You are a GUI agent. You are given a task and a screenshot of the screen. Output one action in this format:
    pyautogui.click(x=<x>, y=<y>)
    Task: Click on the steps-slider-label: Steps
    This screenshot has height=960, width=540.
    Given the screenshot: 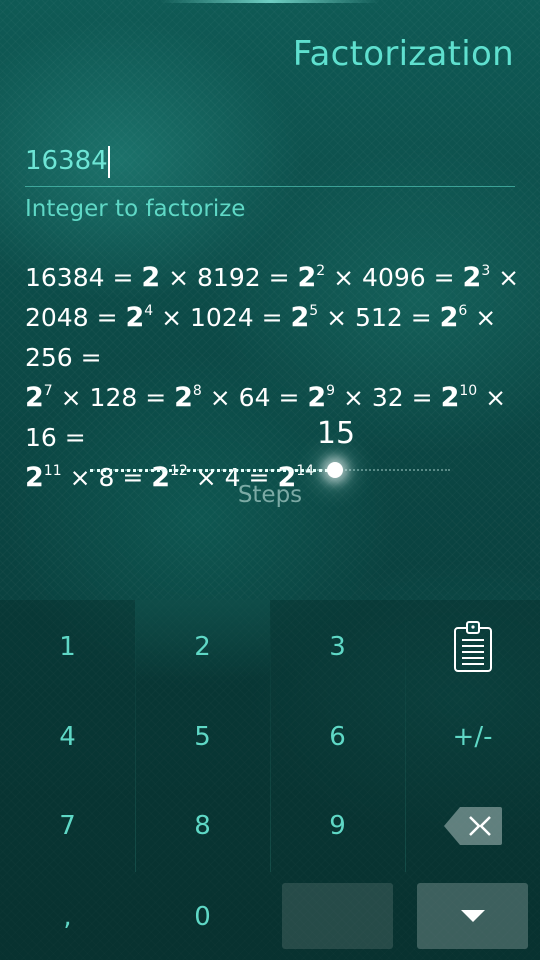 What is the action you would take?
    pyautogui.click(x=270, y=495)
    